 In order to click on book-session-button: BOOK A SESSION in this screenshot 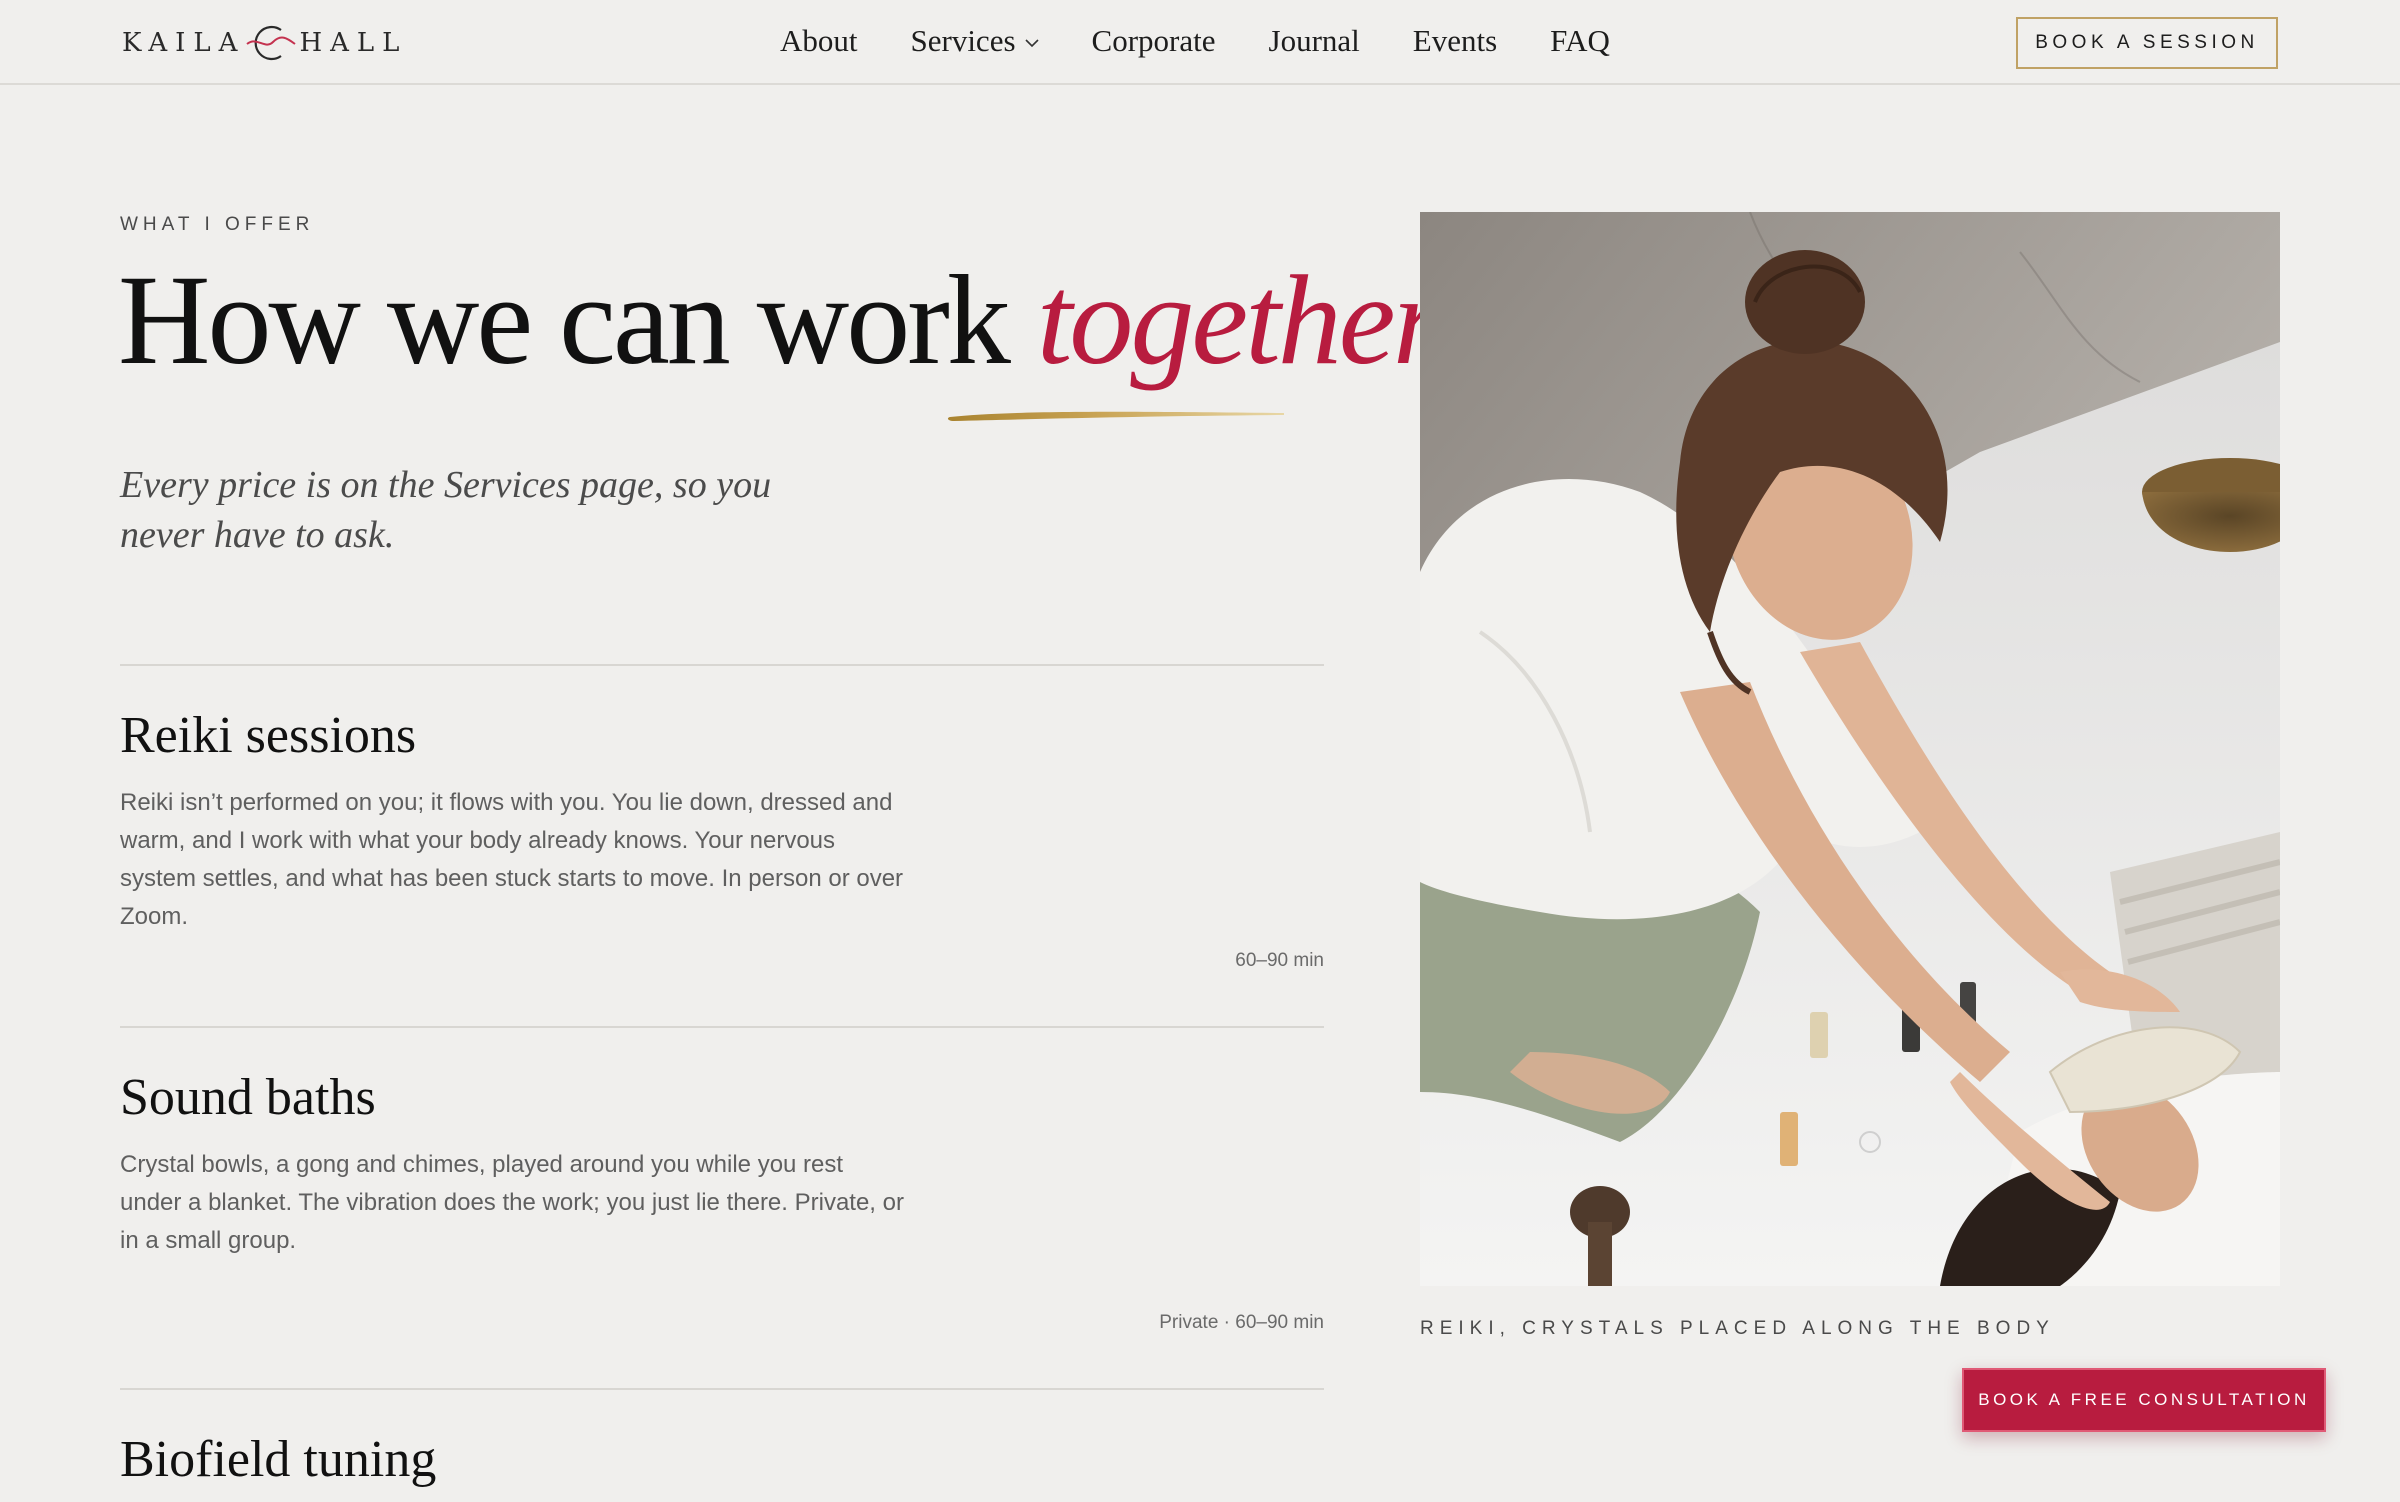, I will do `click(2147, 43)`.